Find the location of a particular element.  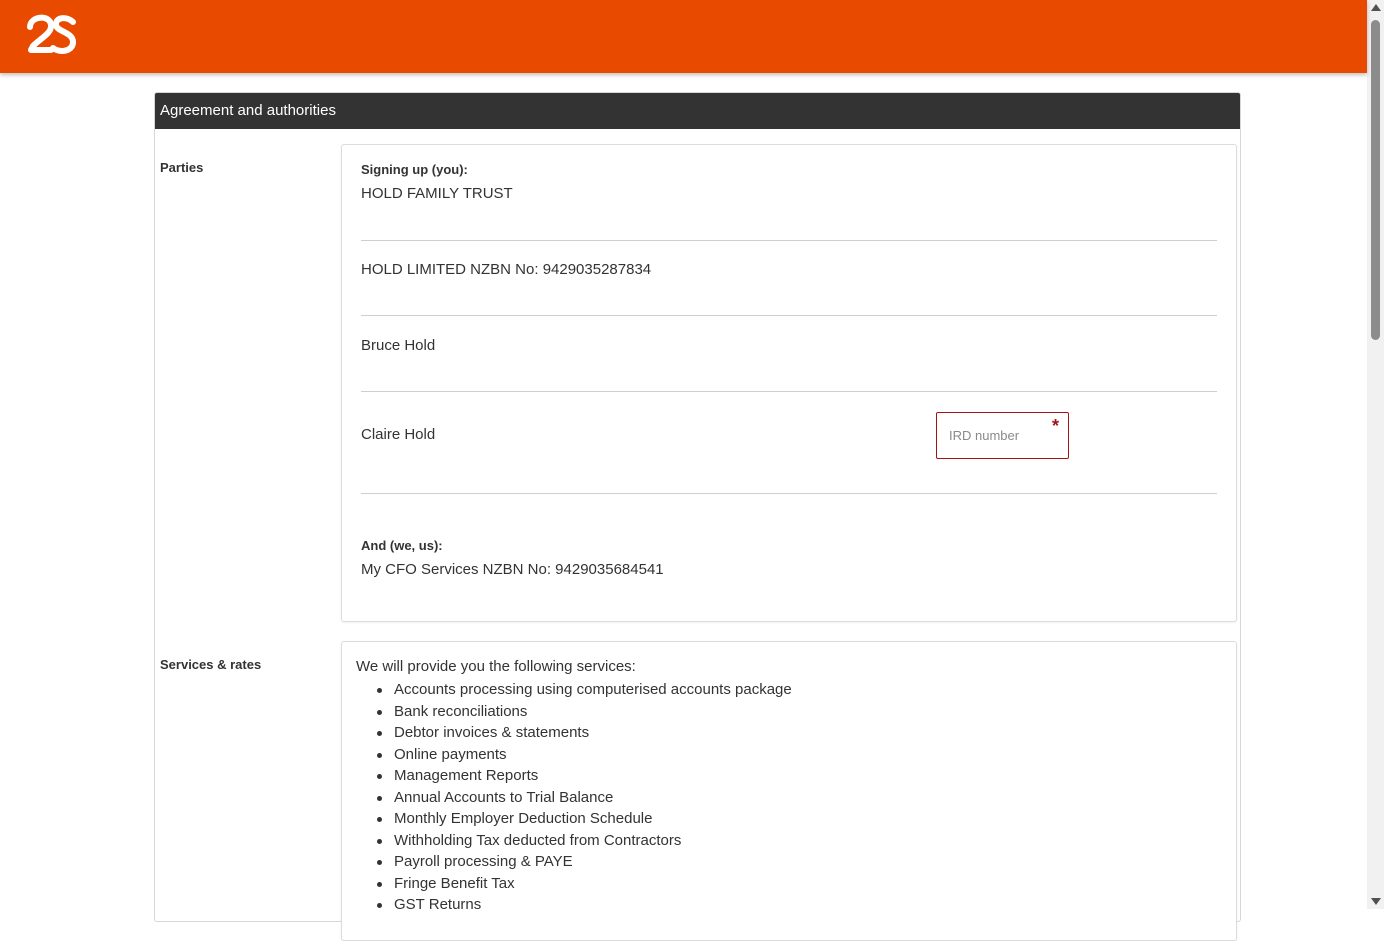

list-item-label: Annual Accounts to Trial Balance is located at coordinates (504, 797).